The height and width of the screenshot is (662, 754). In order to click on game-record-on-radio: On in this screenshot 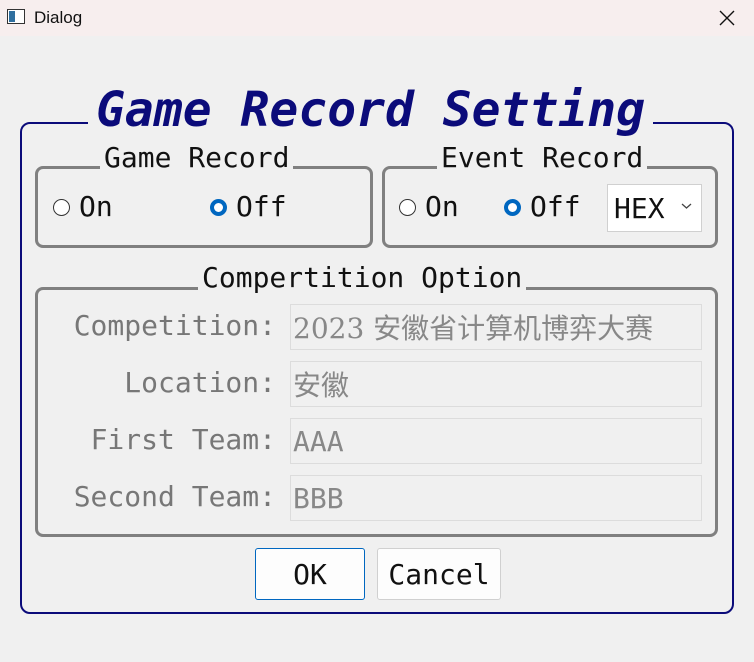, I will do `click(83, 207)`.